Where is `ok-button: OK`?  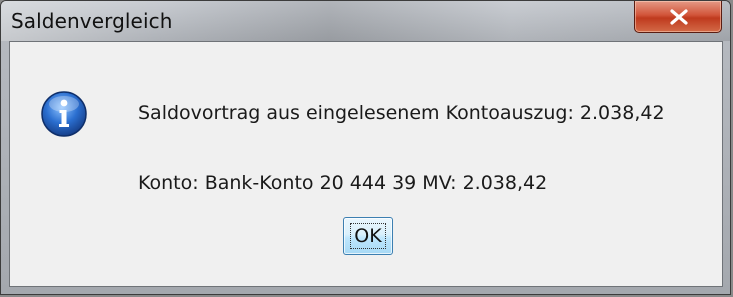
ok-button: OK is located at coordinates (368, 236).